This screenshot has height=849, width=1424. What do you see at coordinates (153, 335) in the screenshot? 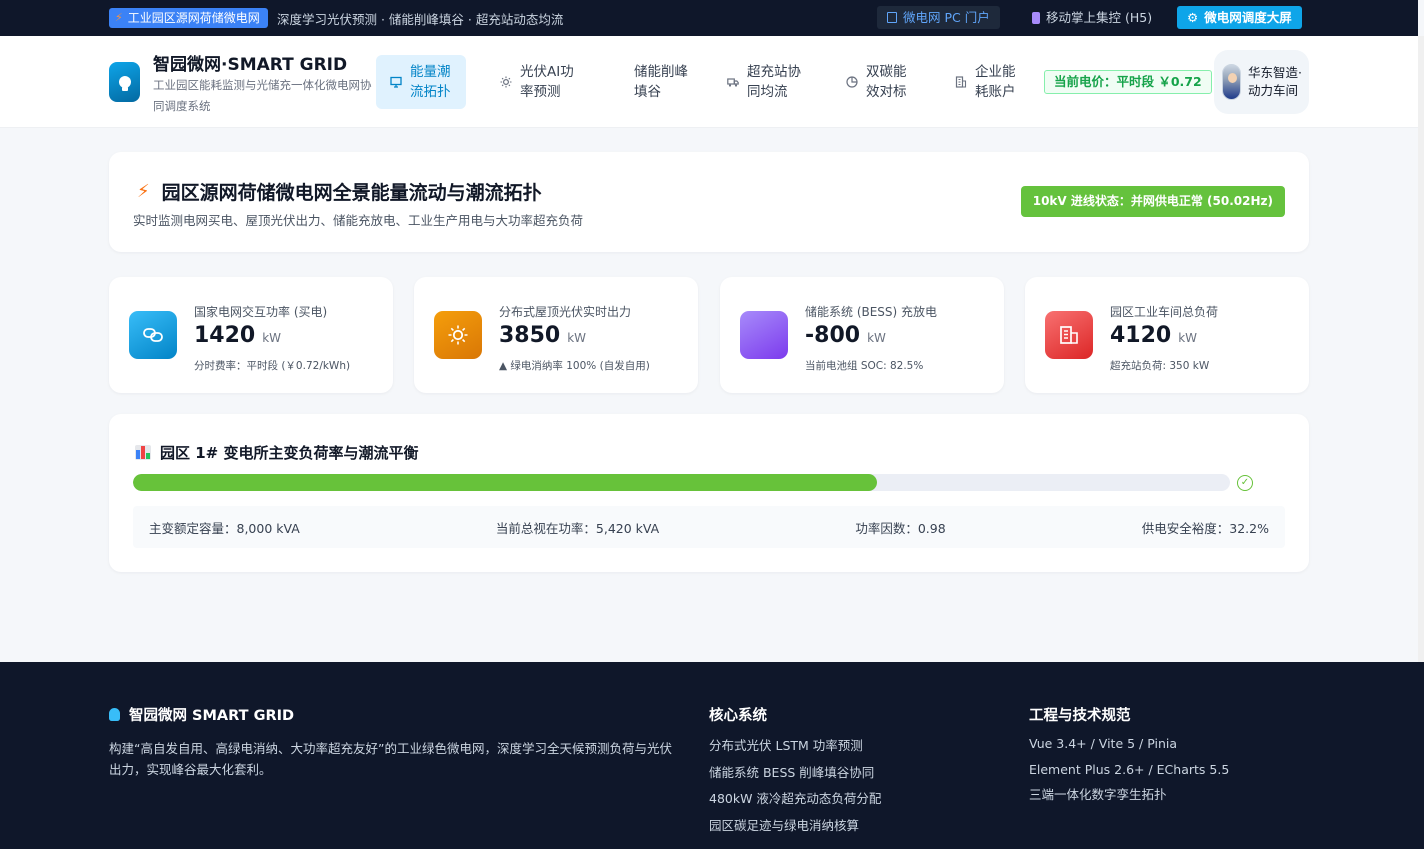
I see `link-icon` at bounding box center [153, 335].